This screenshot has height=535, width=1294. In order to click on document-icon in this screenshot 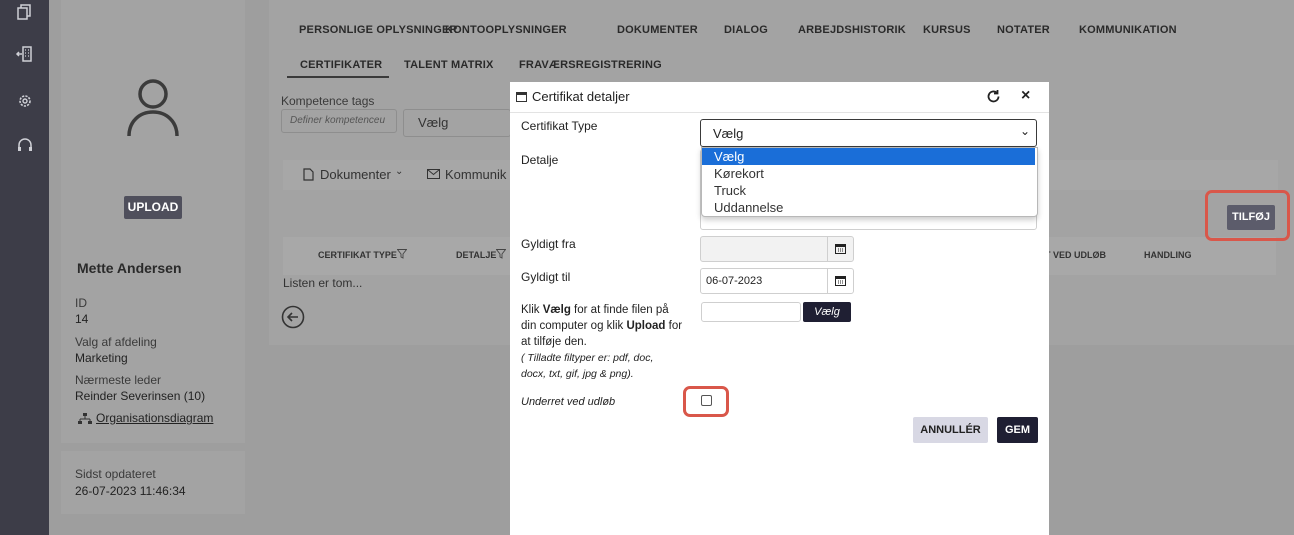, I will do `click(308, 174)`.